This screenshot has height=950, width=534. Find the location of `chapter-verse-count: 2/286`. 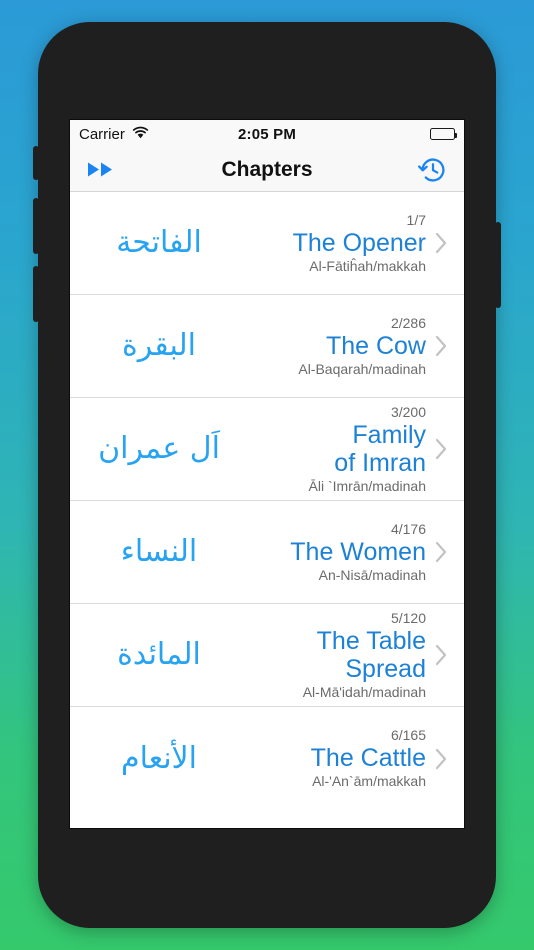

chapter-verse-count: 2/286 is located at coordinates (408, 322).